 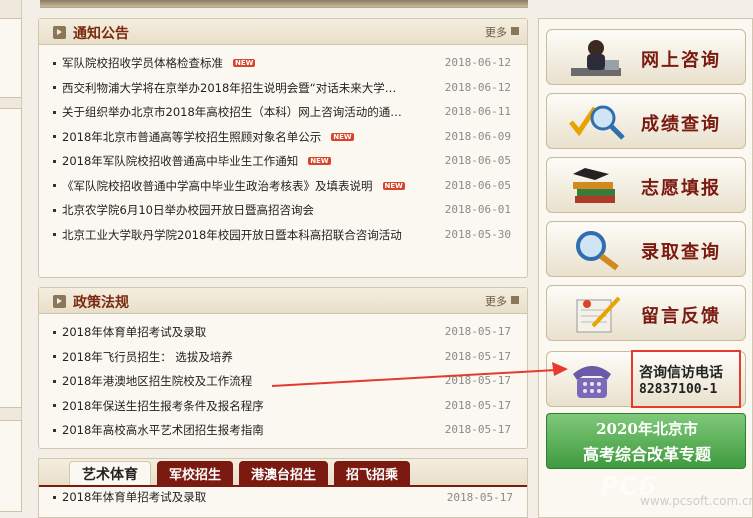 I want to click on list-item: 北京农学院6月10日举办校园开放日暨高招咨询会 2018-06-01, so click(x=283, y=210).